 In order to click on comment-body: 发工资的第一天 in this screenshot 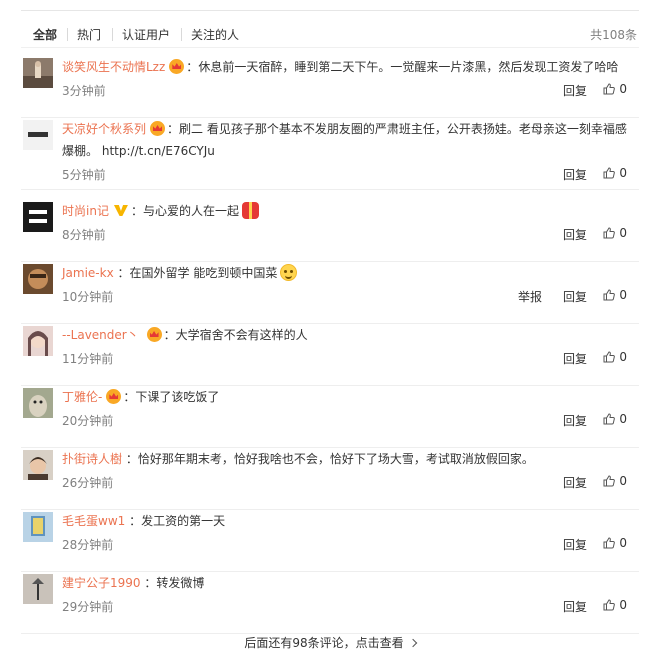, I will do `click(183, 521)`.